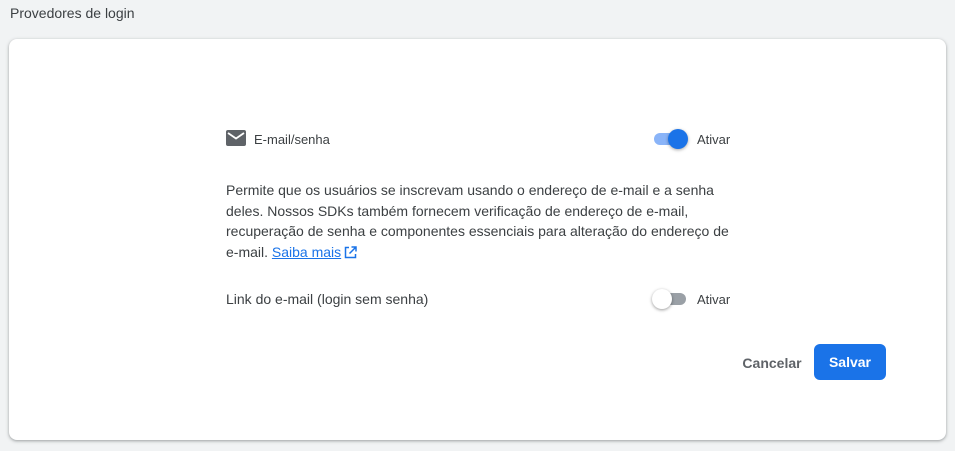 The image size is (955, 451). I want to click on email-link-toggle, so click(670, 299).